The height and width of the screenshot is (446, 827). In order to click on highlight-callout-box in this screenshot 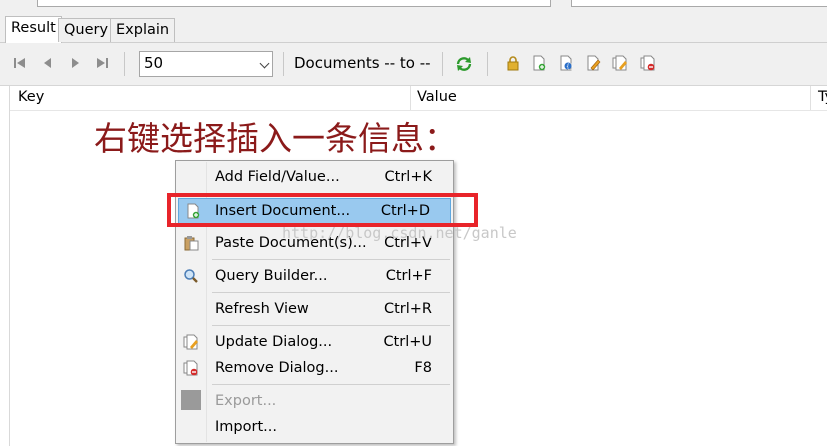, I will do `click(322, 210)`.